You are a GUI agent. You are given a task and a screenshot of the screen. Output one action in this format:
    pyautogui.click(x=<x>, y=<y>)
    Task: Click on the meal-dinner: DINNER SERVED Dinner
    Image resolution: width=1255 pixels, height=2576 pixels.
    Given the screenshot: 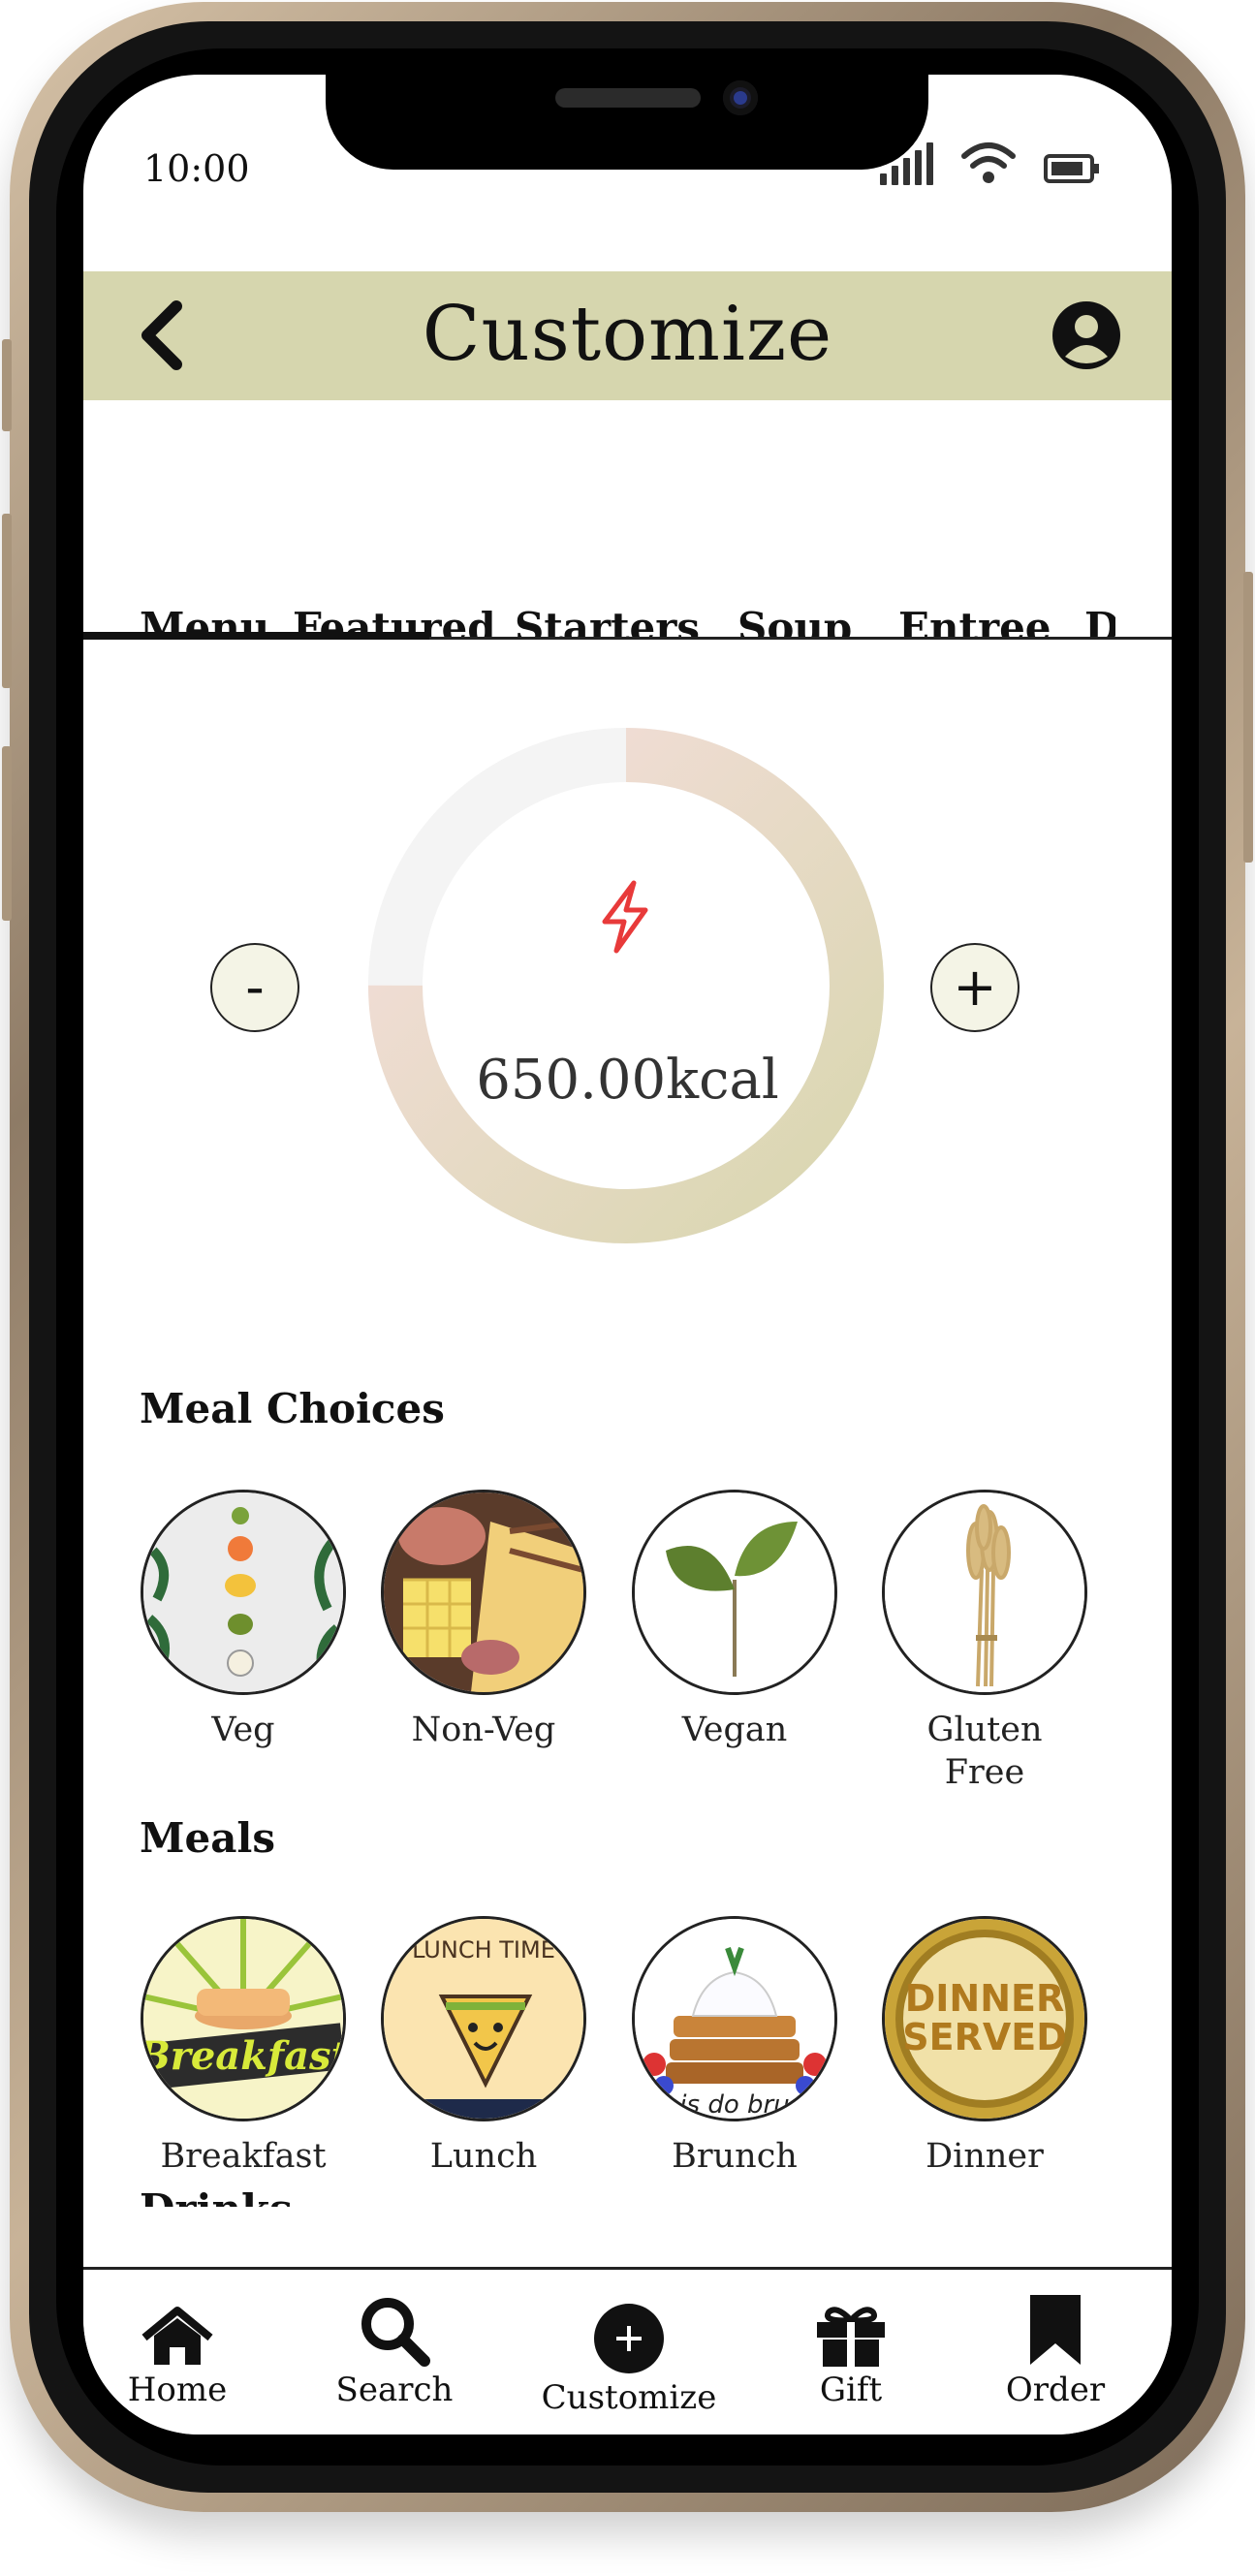 What is the action you would take?
    pyautogui.click(x=985, y=2047)
    